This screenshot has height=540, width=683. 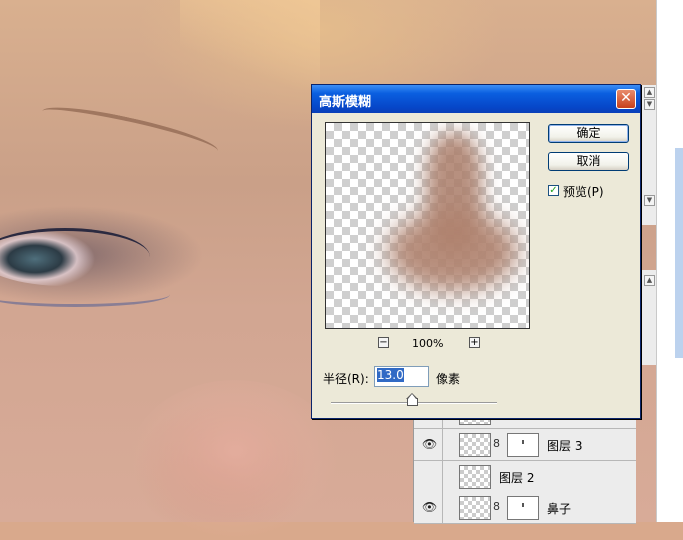 What do you see at coordinates (345, 102) in the screenshot?
I see `dialog-title: 高斯模糊` at bounding box center [345, 102].